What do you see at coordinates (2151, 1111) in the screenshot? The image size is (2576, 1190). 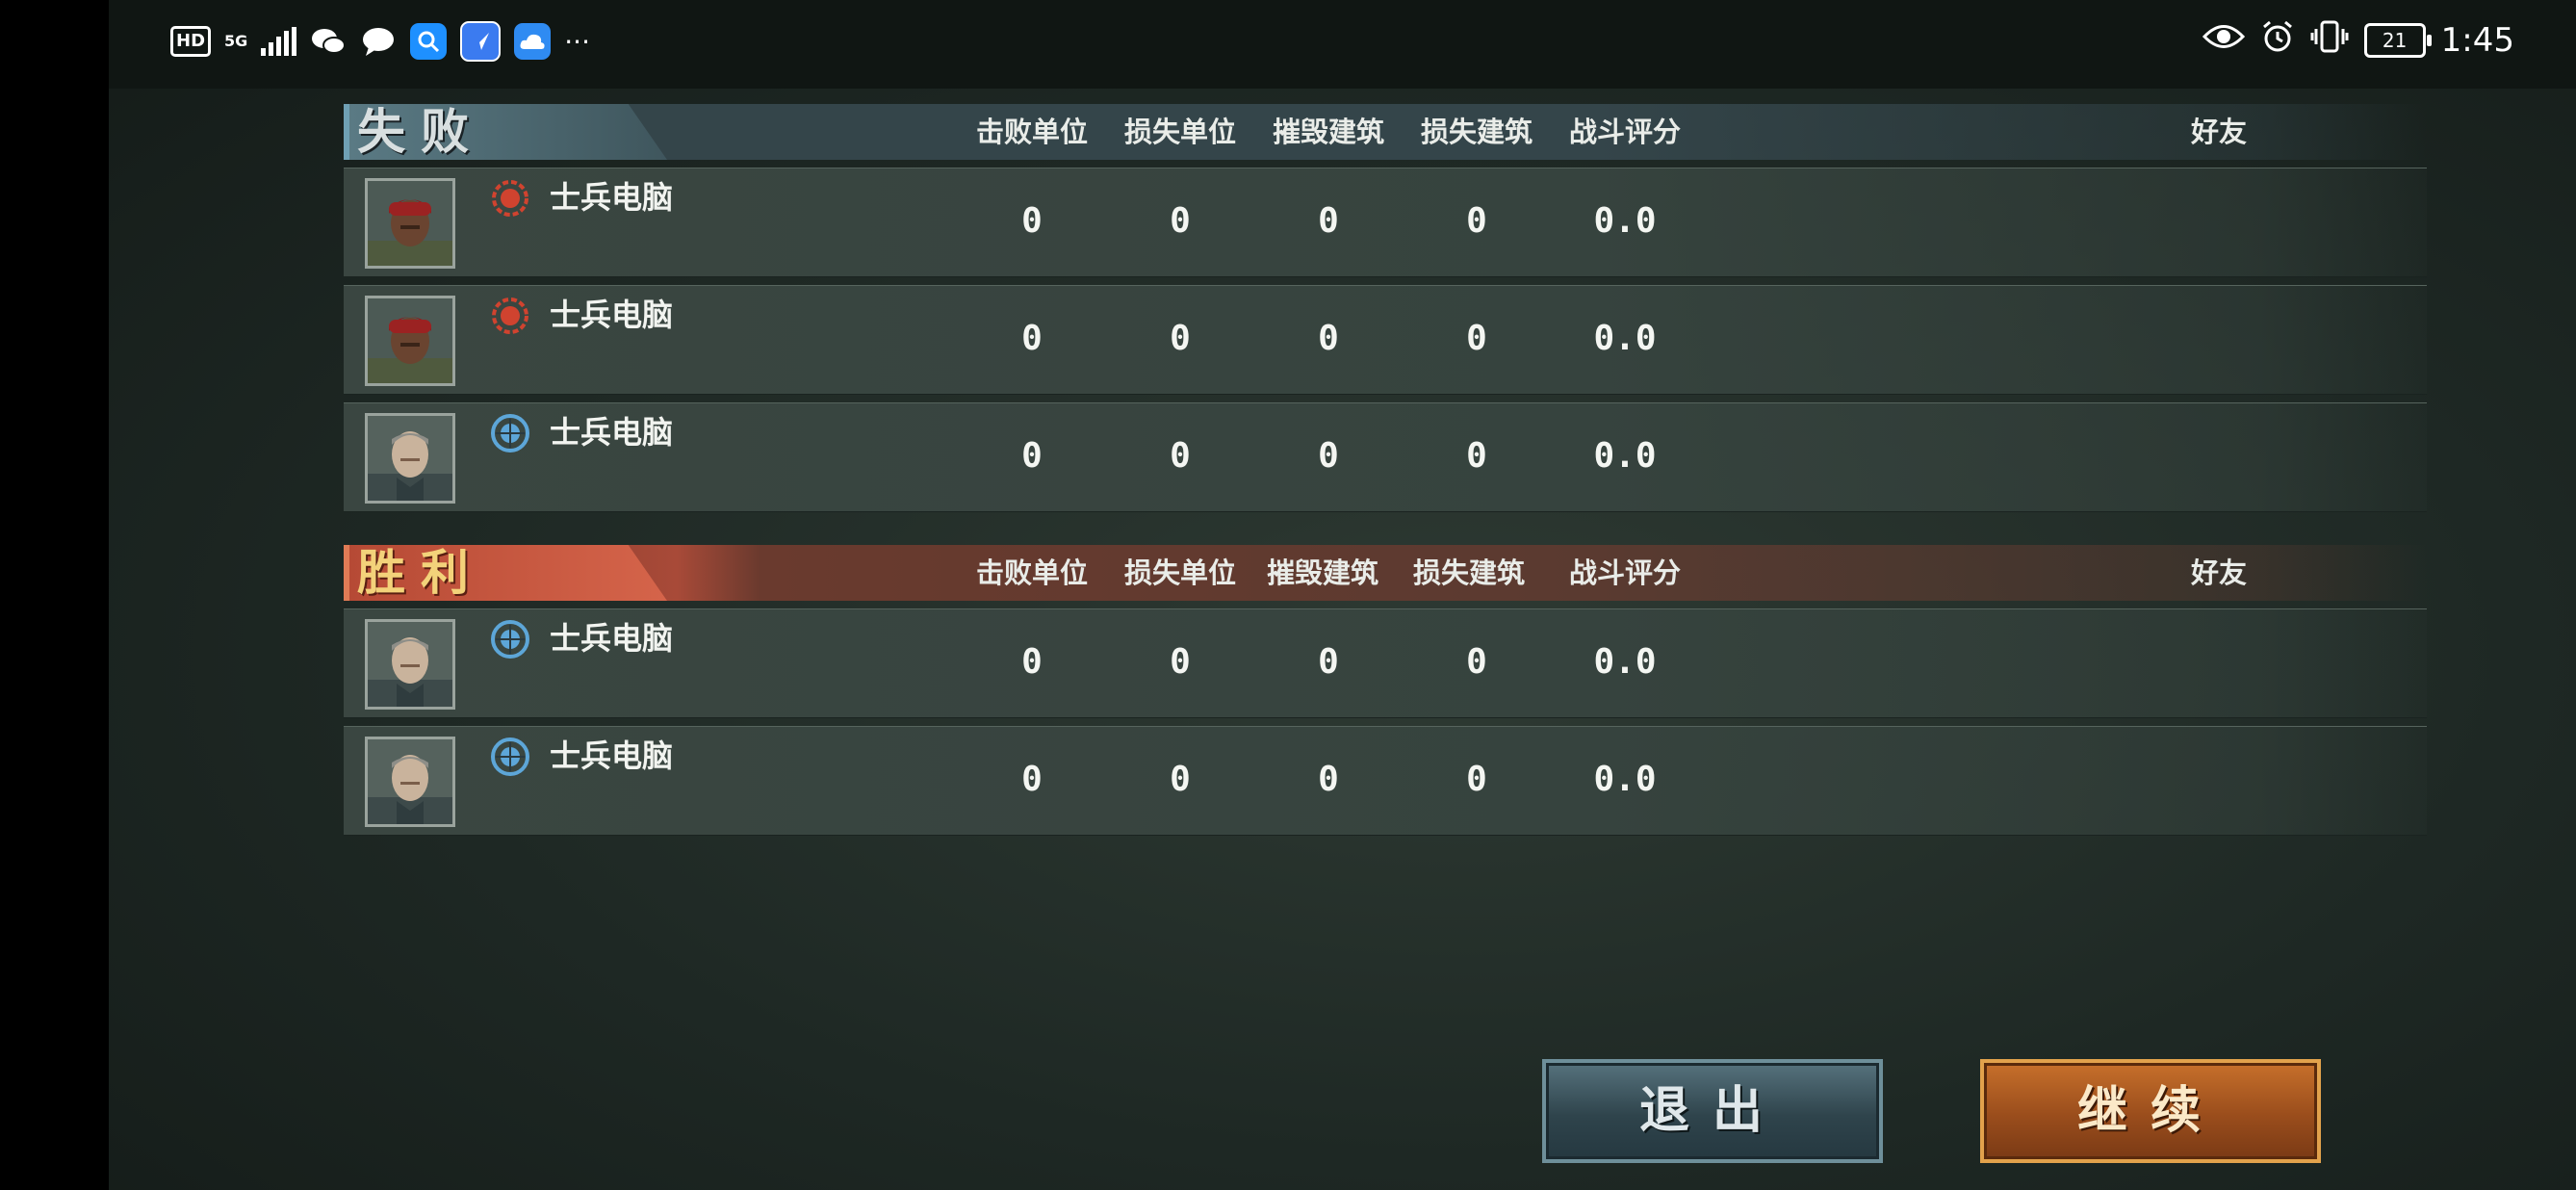 I see `continue-button: 继续` at bounding box center [2151, 1111].